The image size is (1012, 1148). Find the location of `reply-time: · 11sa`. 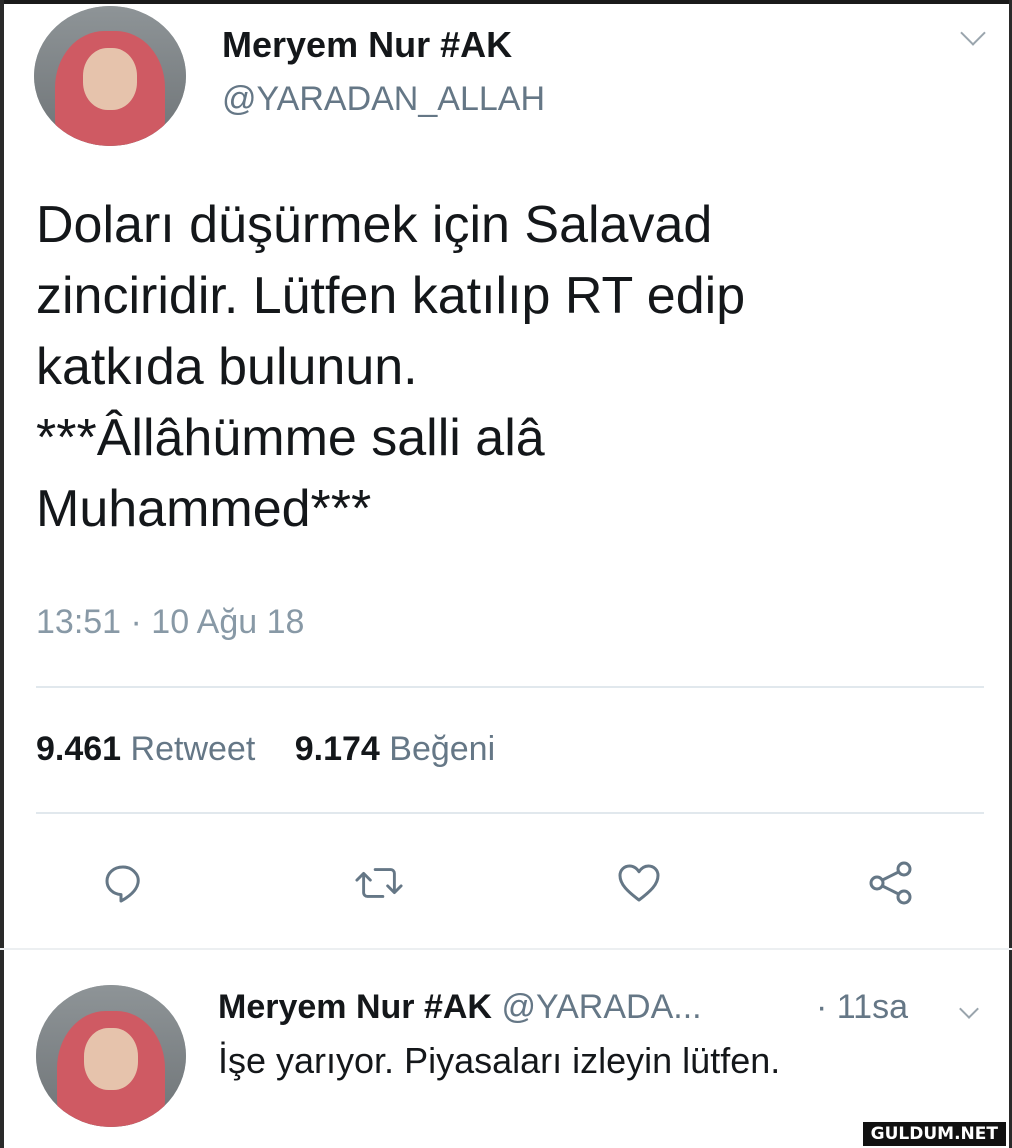

reply-time: · 11sa is located at coordinates (862, 1007).